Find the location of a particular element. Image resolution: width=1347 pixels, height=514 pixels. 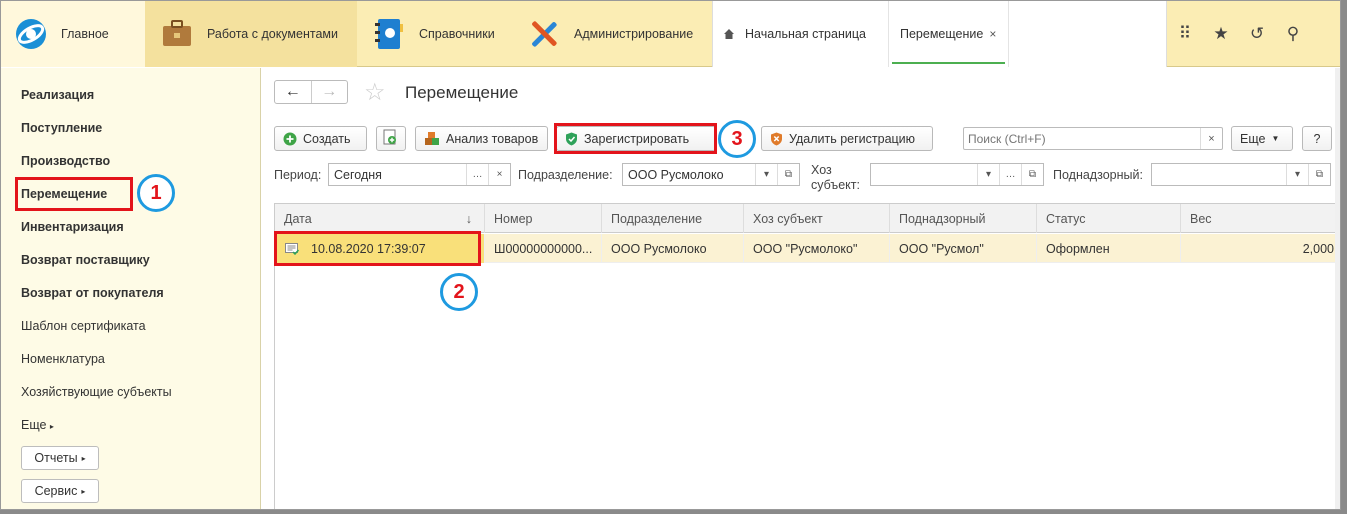

toolbar-right: ⠿ ★ ↺ ⚲ is located at coordinates (1253, 34).